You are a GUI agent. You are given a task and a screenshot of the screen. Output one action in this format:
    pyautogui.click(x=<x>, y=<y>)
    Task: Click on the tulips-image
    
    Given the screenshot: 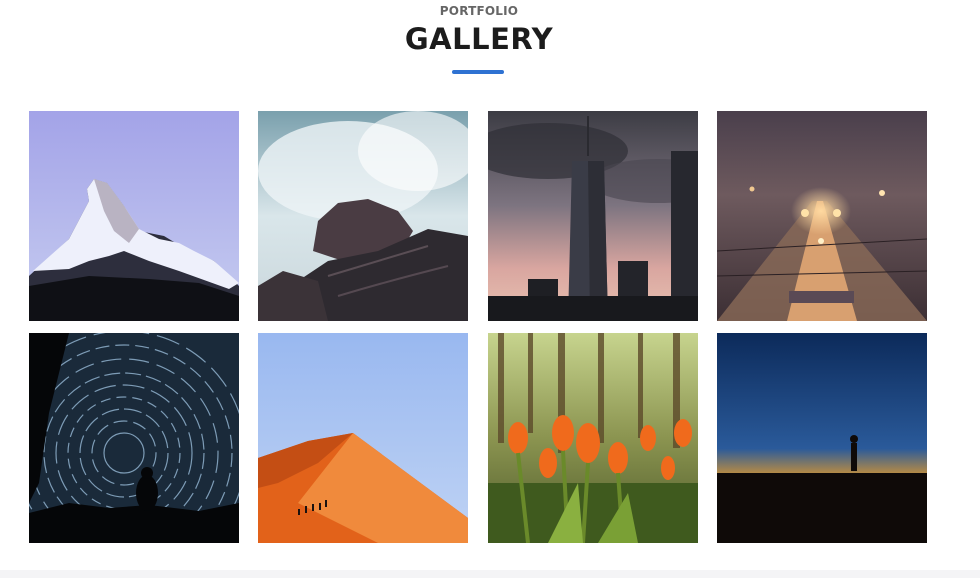 What is the action you would take?
    pyautogui.click(x=593, y=438)
    